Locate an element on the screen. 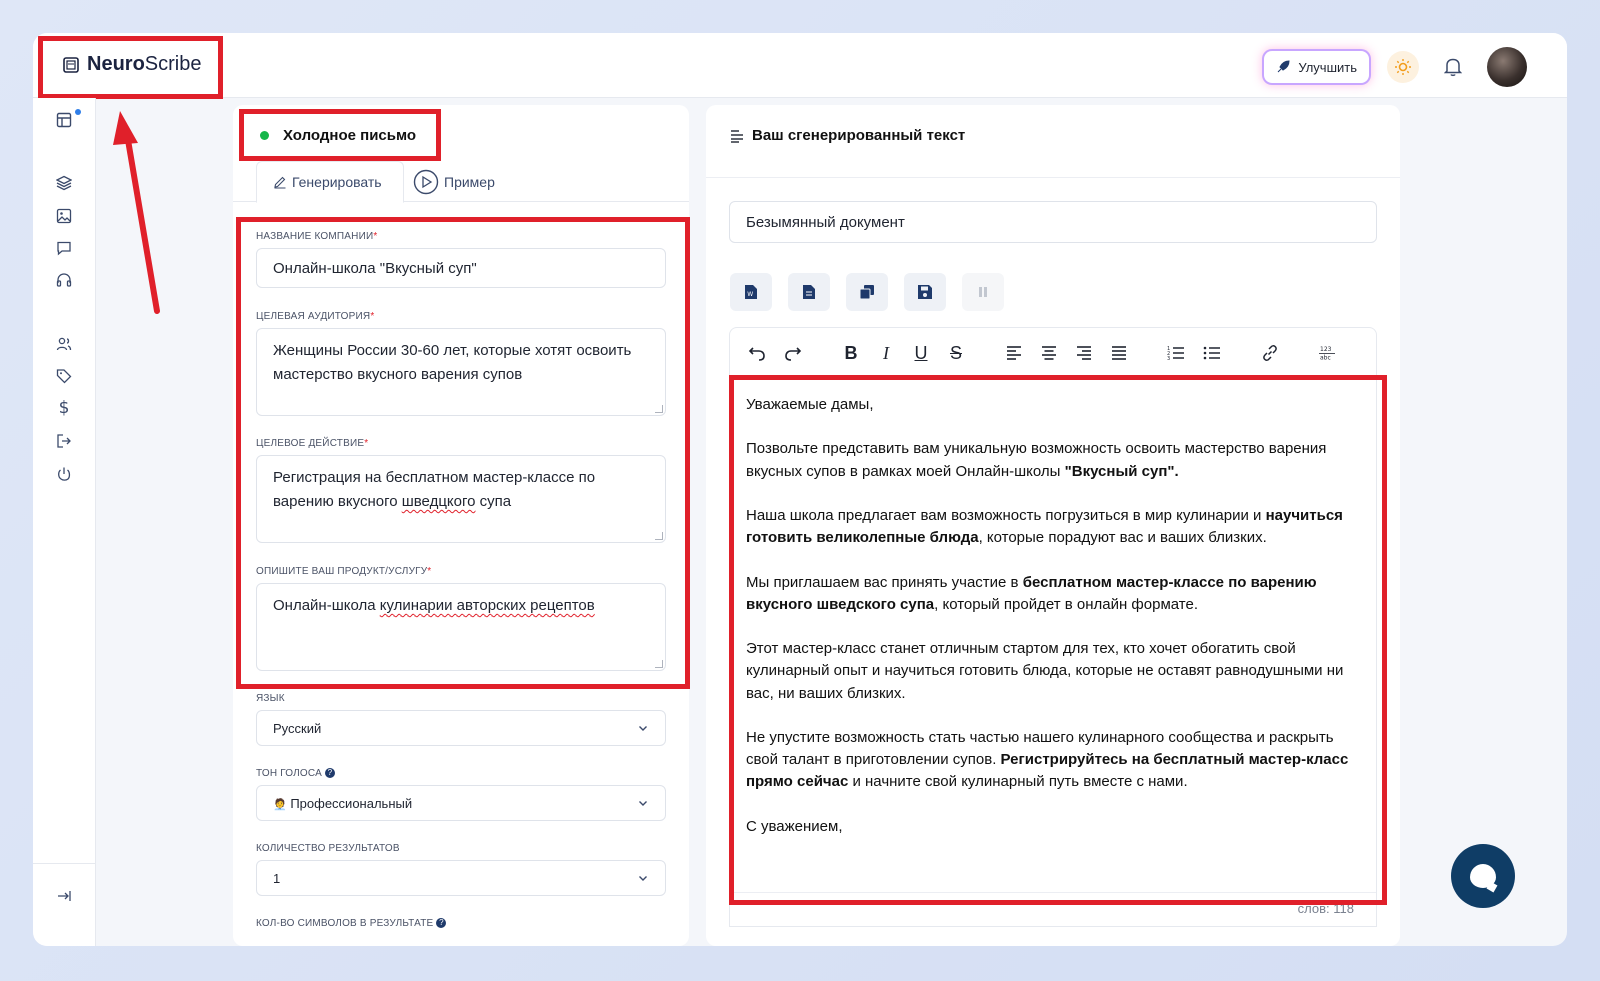 This screenshot has width=1600, height=981. tone-field: ТОН ГОЛОСА? 🧑‍💼 Профессиональный is located at coordinates (461, 794).